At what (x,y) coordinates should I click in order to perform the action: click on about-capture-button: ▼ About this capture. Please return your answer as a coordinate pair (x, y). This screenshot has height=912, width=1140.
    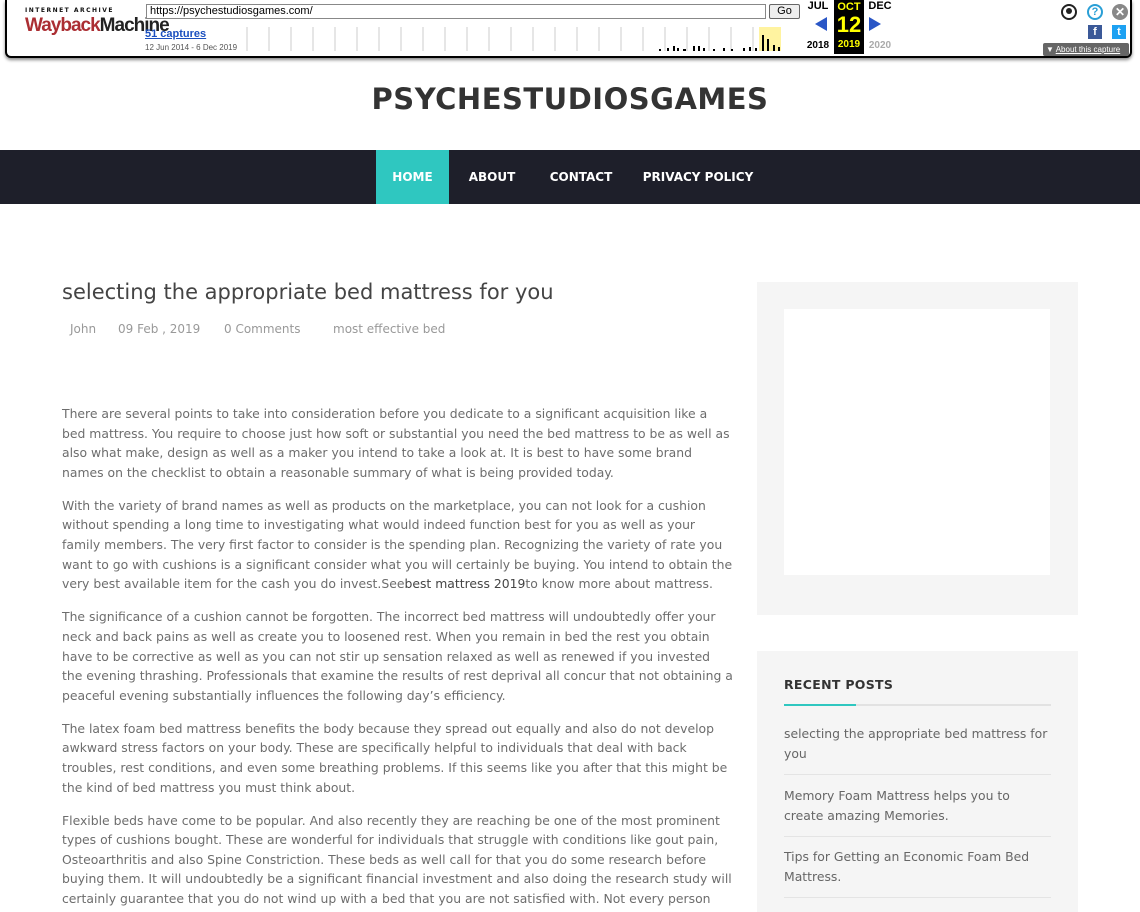
    Looking at the image, I should click on (1086, 49).